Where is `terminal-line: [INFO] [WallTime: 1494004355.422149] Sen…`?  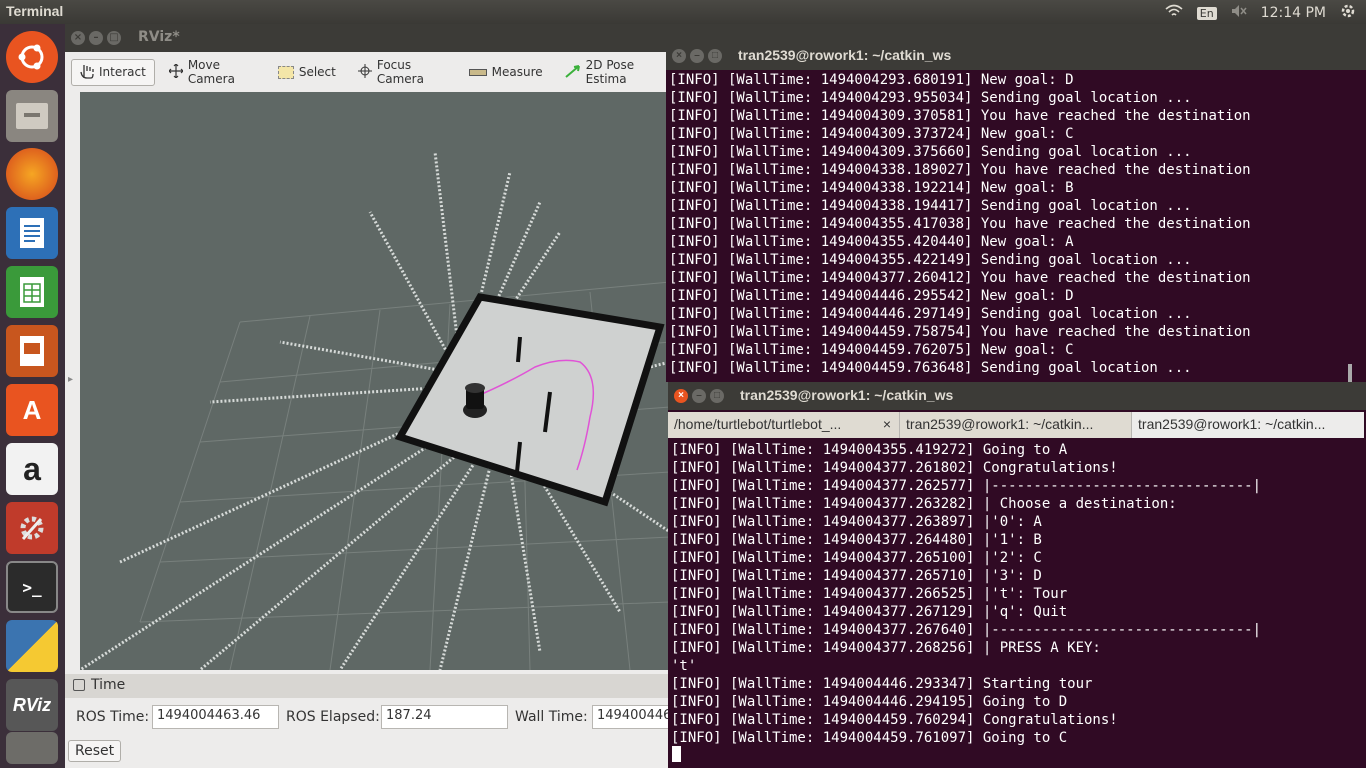 terminal-line: [INFO] [WallTime: 1494004355.422149] Sen… is located at coordinates (930, 260).